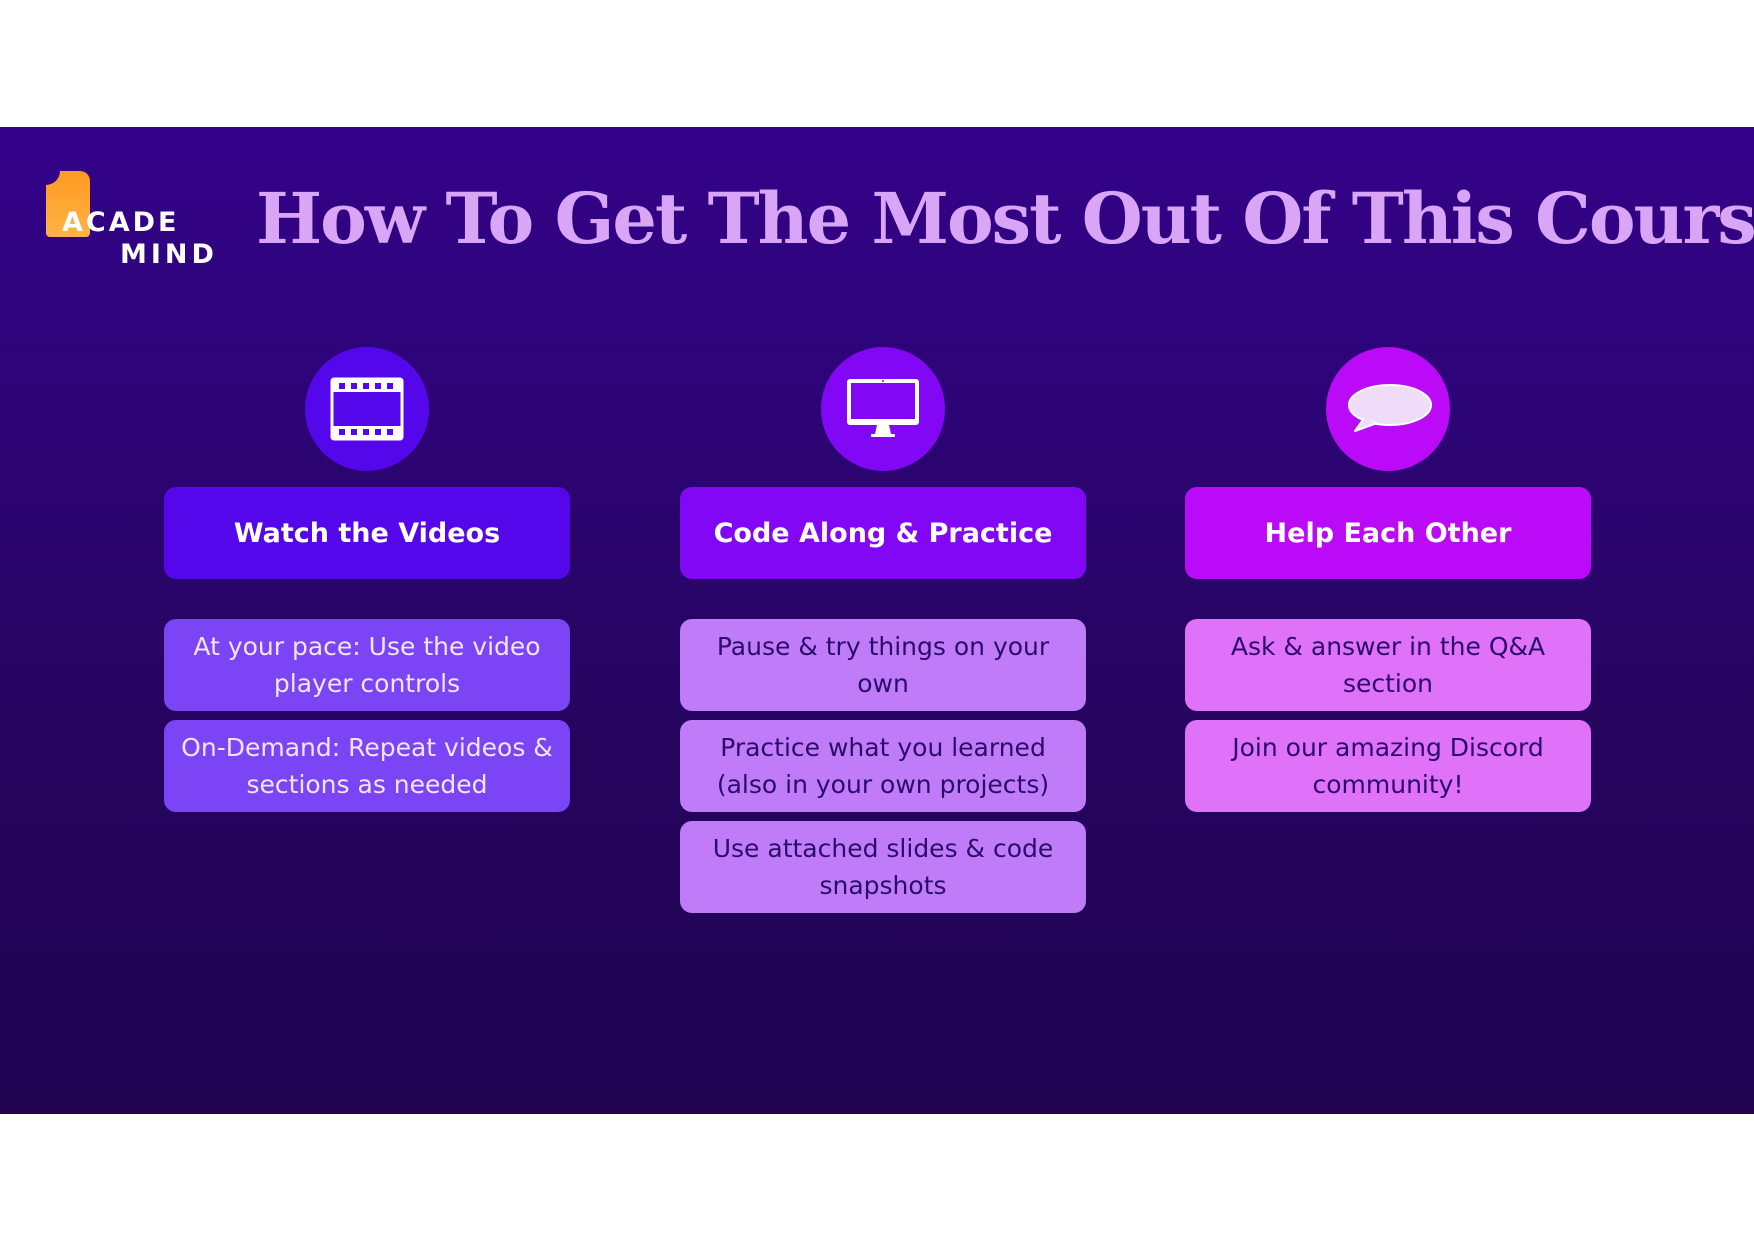  Describe the element at coordinates (883, 867) in the screenshot. I see `list-item: Use attached slides & code snapshots` at that location.